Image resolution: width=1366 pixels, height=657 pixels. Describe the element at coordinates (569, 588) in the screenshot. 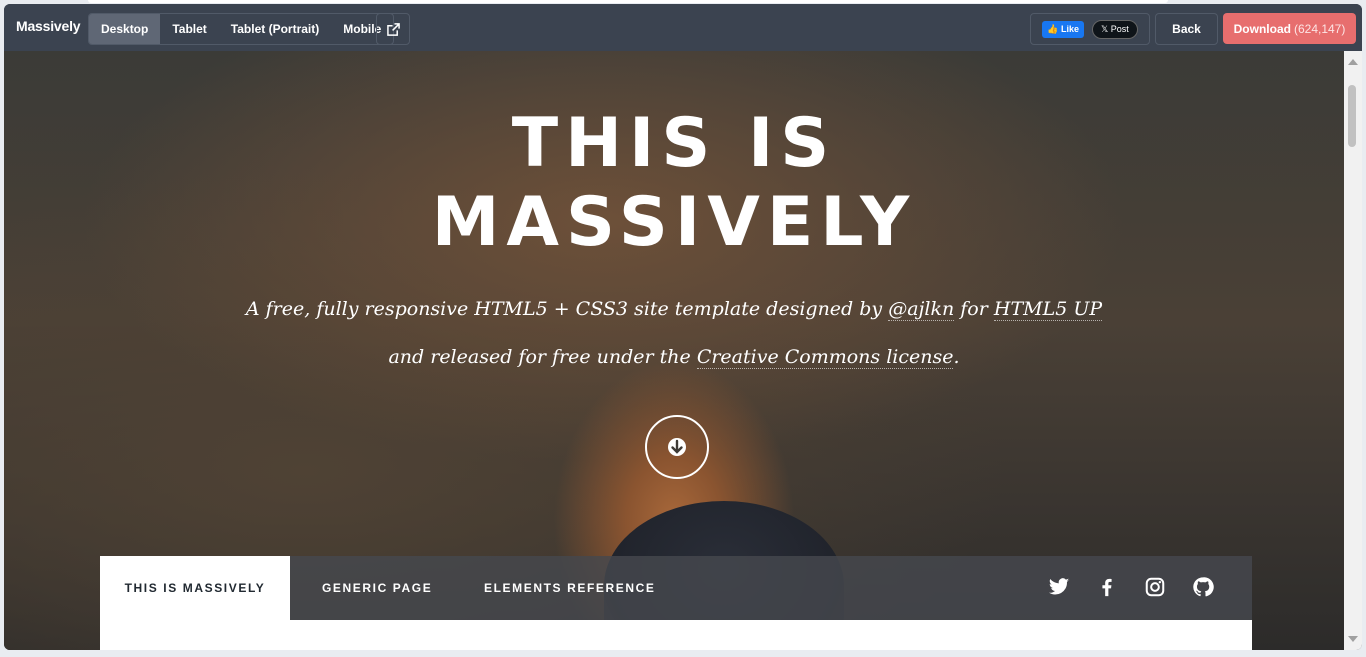

I see `nav-item-elements-reference: ELEMENTS REFERENCE` at that location.